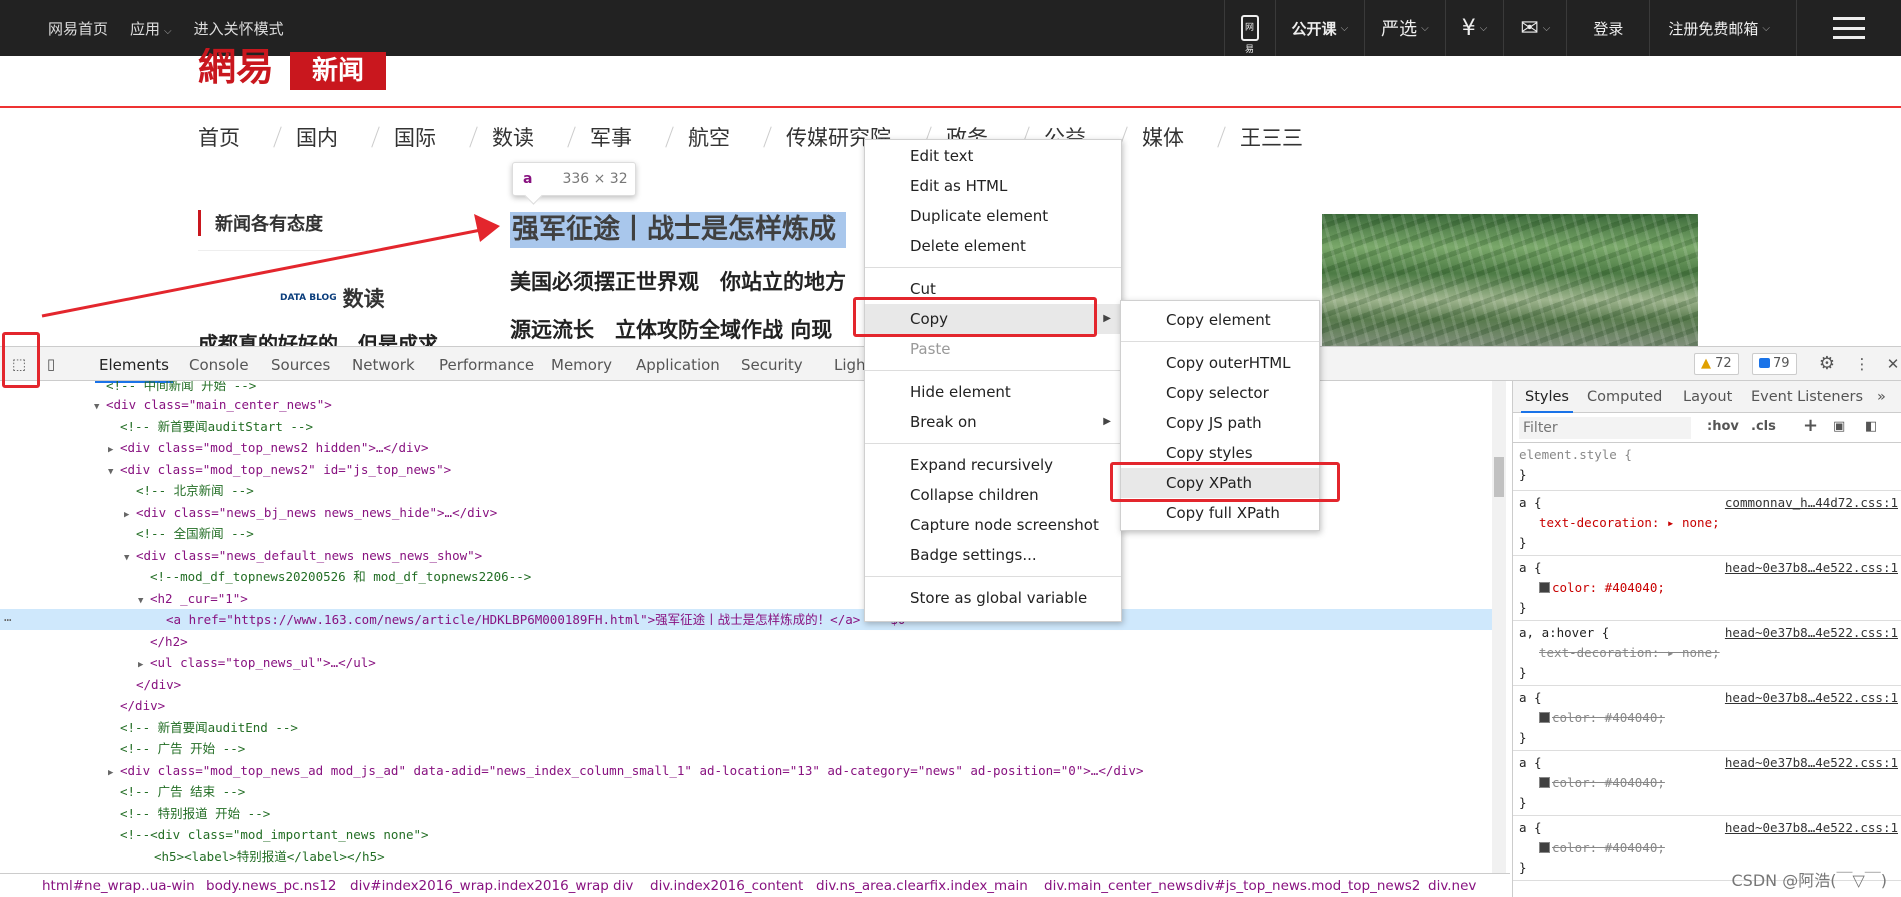 This screenshot has height=897, width=1901. What do you see at coordinates (271, 886) in the screenshot?
I see `breadcrumb-item: body.news_pc.ns12` at bounding box center [271, 886].